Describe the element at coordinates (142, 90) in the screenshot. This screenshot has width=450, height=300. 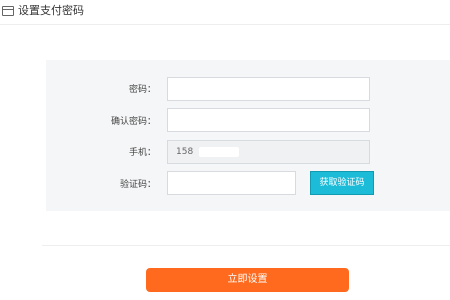
I see `password-label: 密码：` at that location.